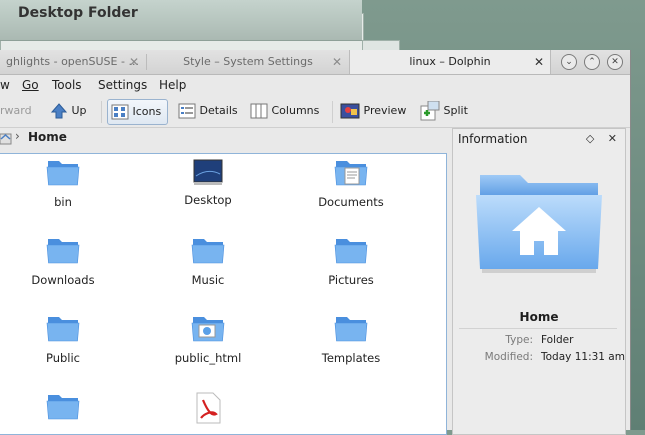  I want to click on menu-bar: w Go Tools Settings Help, so click(315, 86).